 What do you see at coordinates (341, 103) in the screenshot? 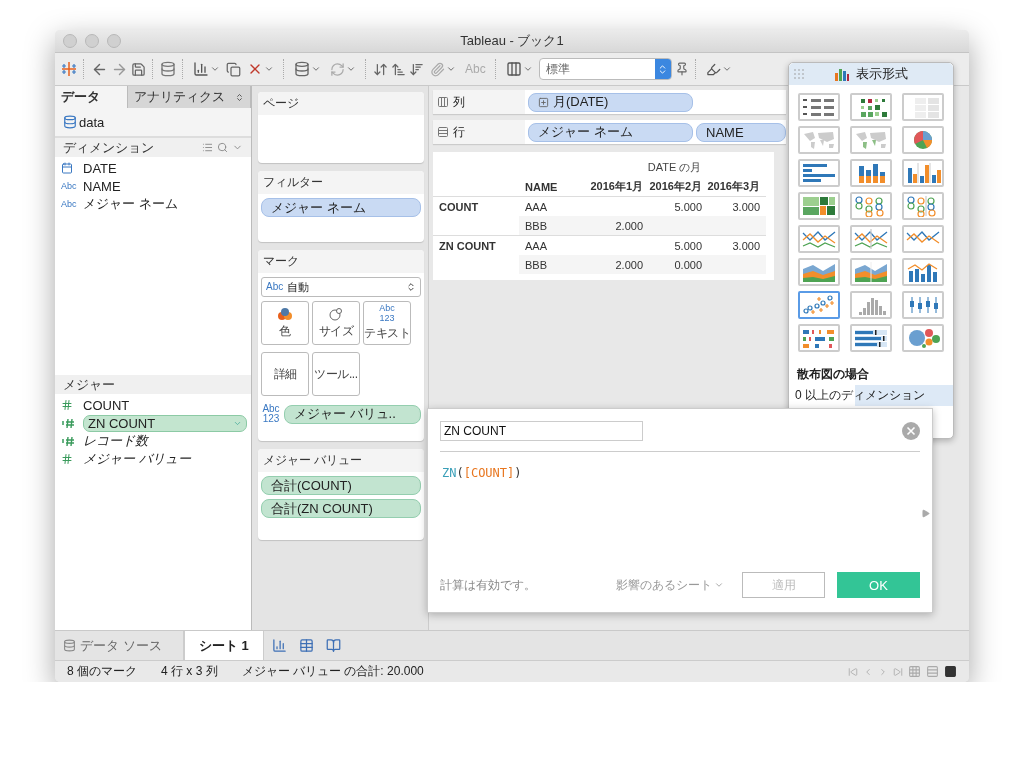
I see `card-title: ページ` at bounding box center [341, 103].